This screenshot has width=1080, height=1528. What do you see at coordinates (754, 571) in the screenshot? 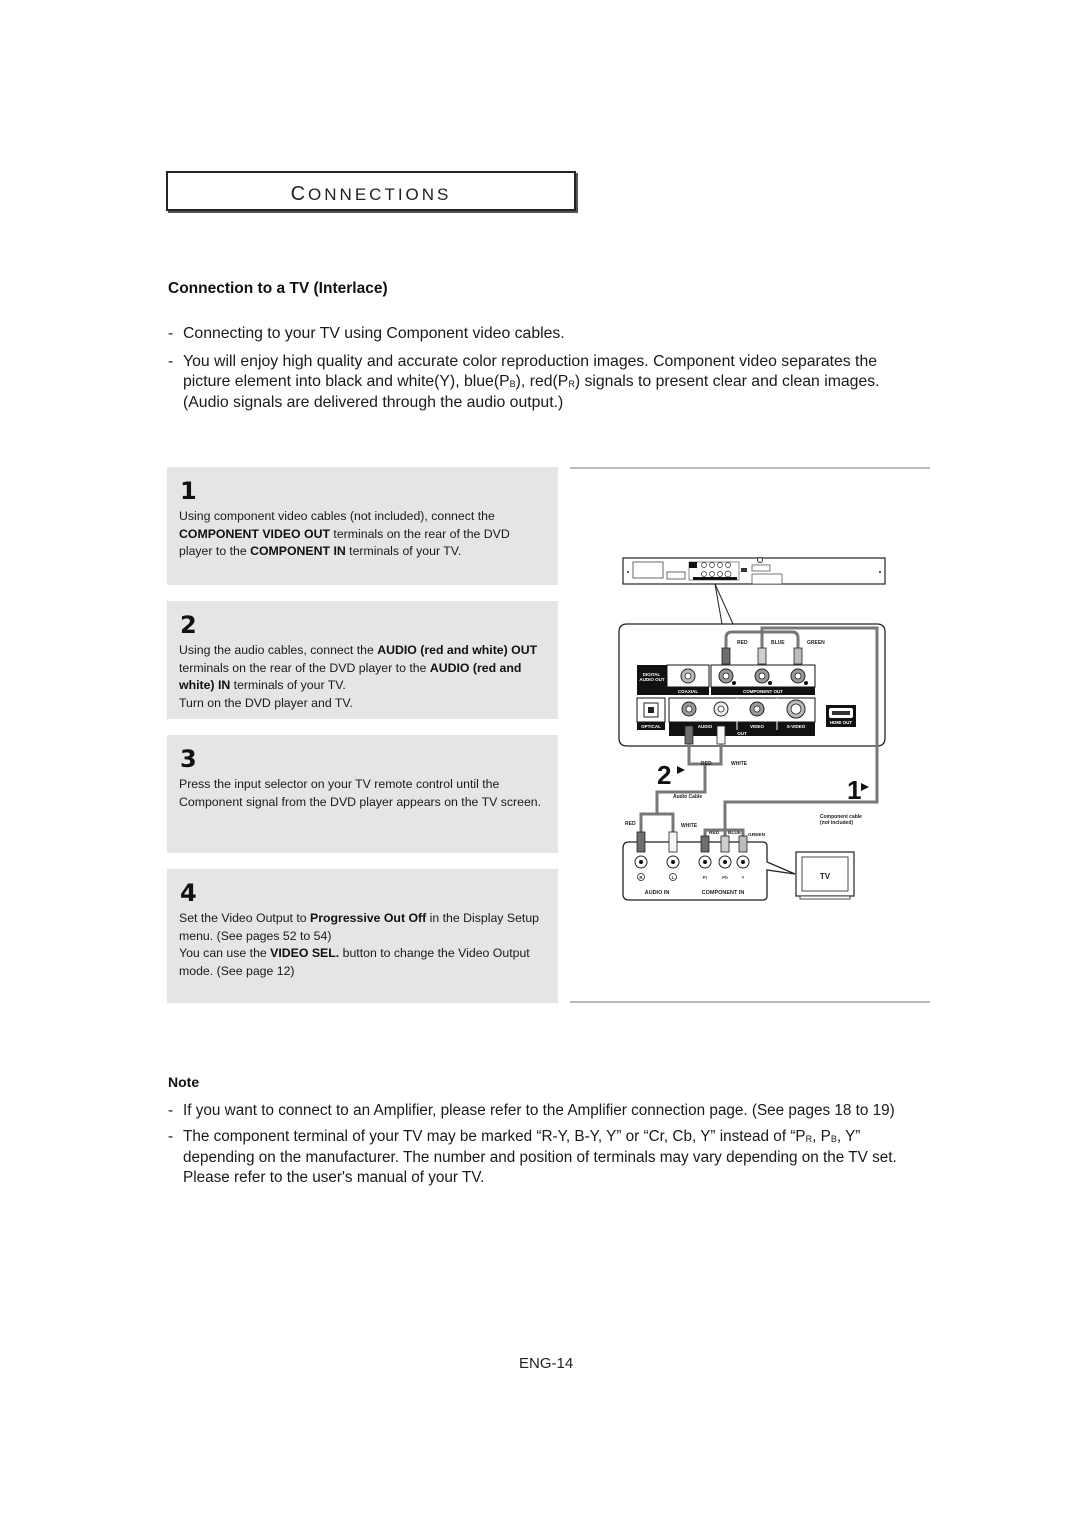
I see `dvd-player-rear` at bounding box center [754, 571].